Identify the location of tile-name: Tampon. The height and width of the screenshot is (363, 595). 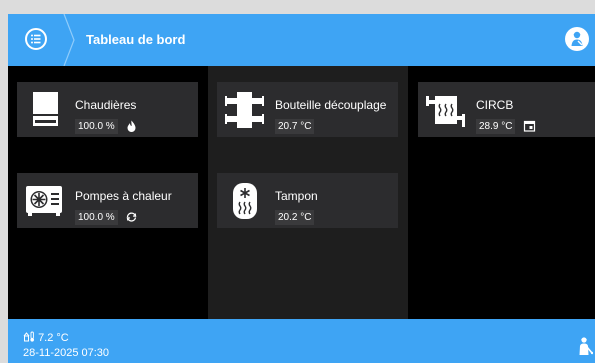
(296, 196).